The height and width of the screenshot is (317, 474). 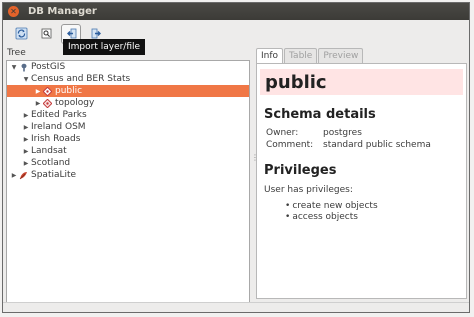 I want to click on comment-value: standard public schema, so click(x=377, y=145).